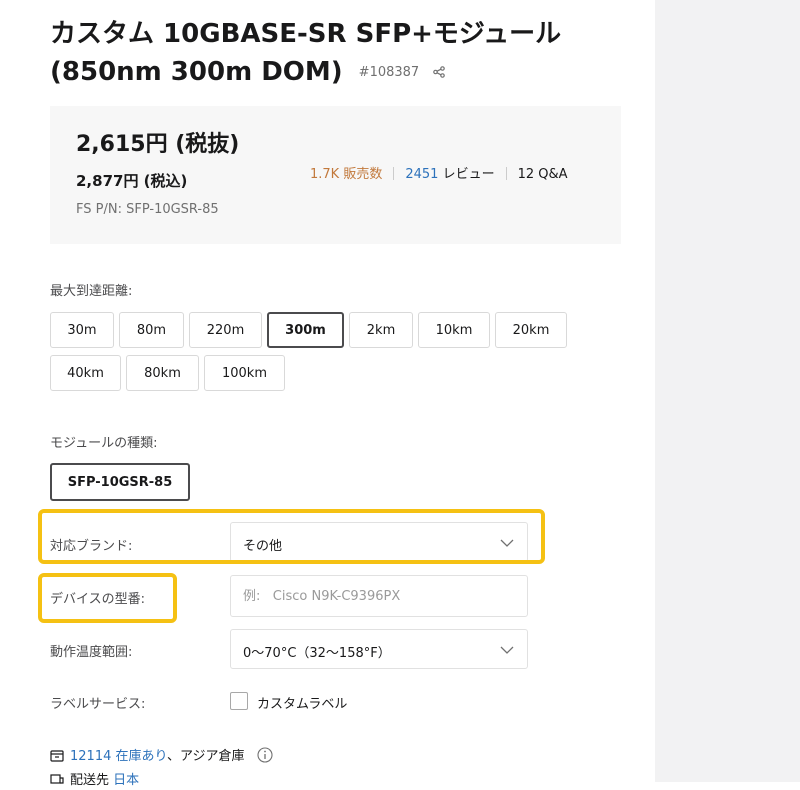 Image resolution: width=800 pixels, height=790 pixels. Describe the element at coordinates (90, 780) in the screenshot. I see `shipping-label: 配送先` at that location.